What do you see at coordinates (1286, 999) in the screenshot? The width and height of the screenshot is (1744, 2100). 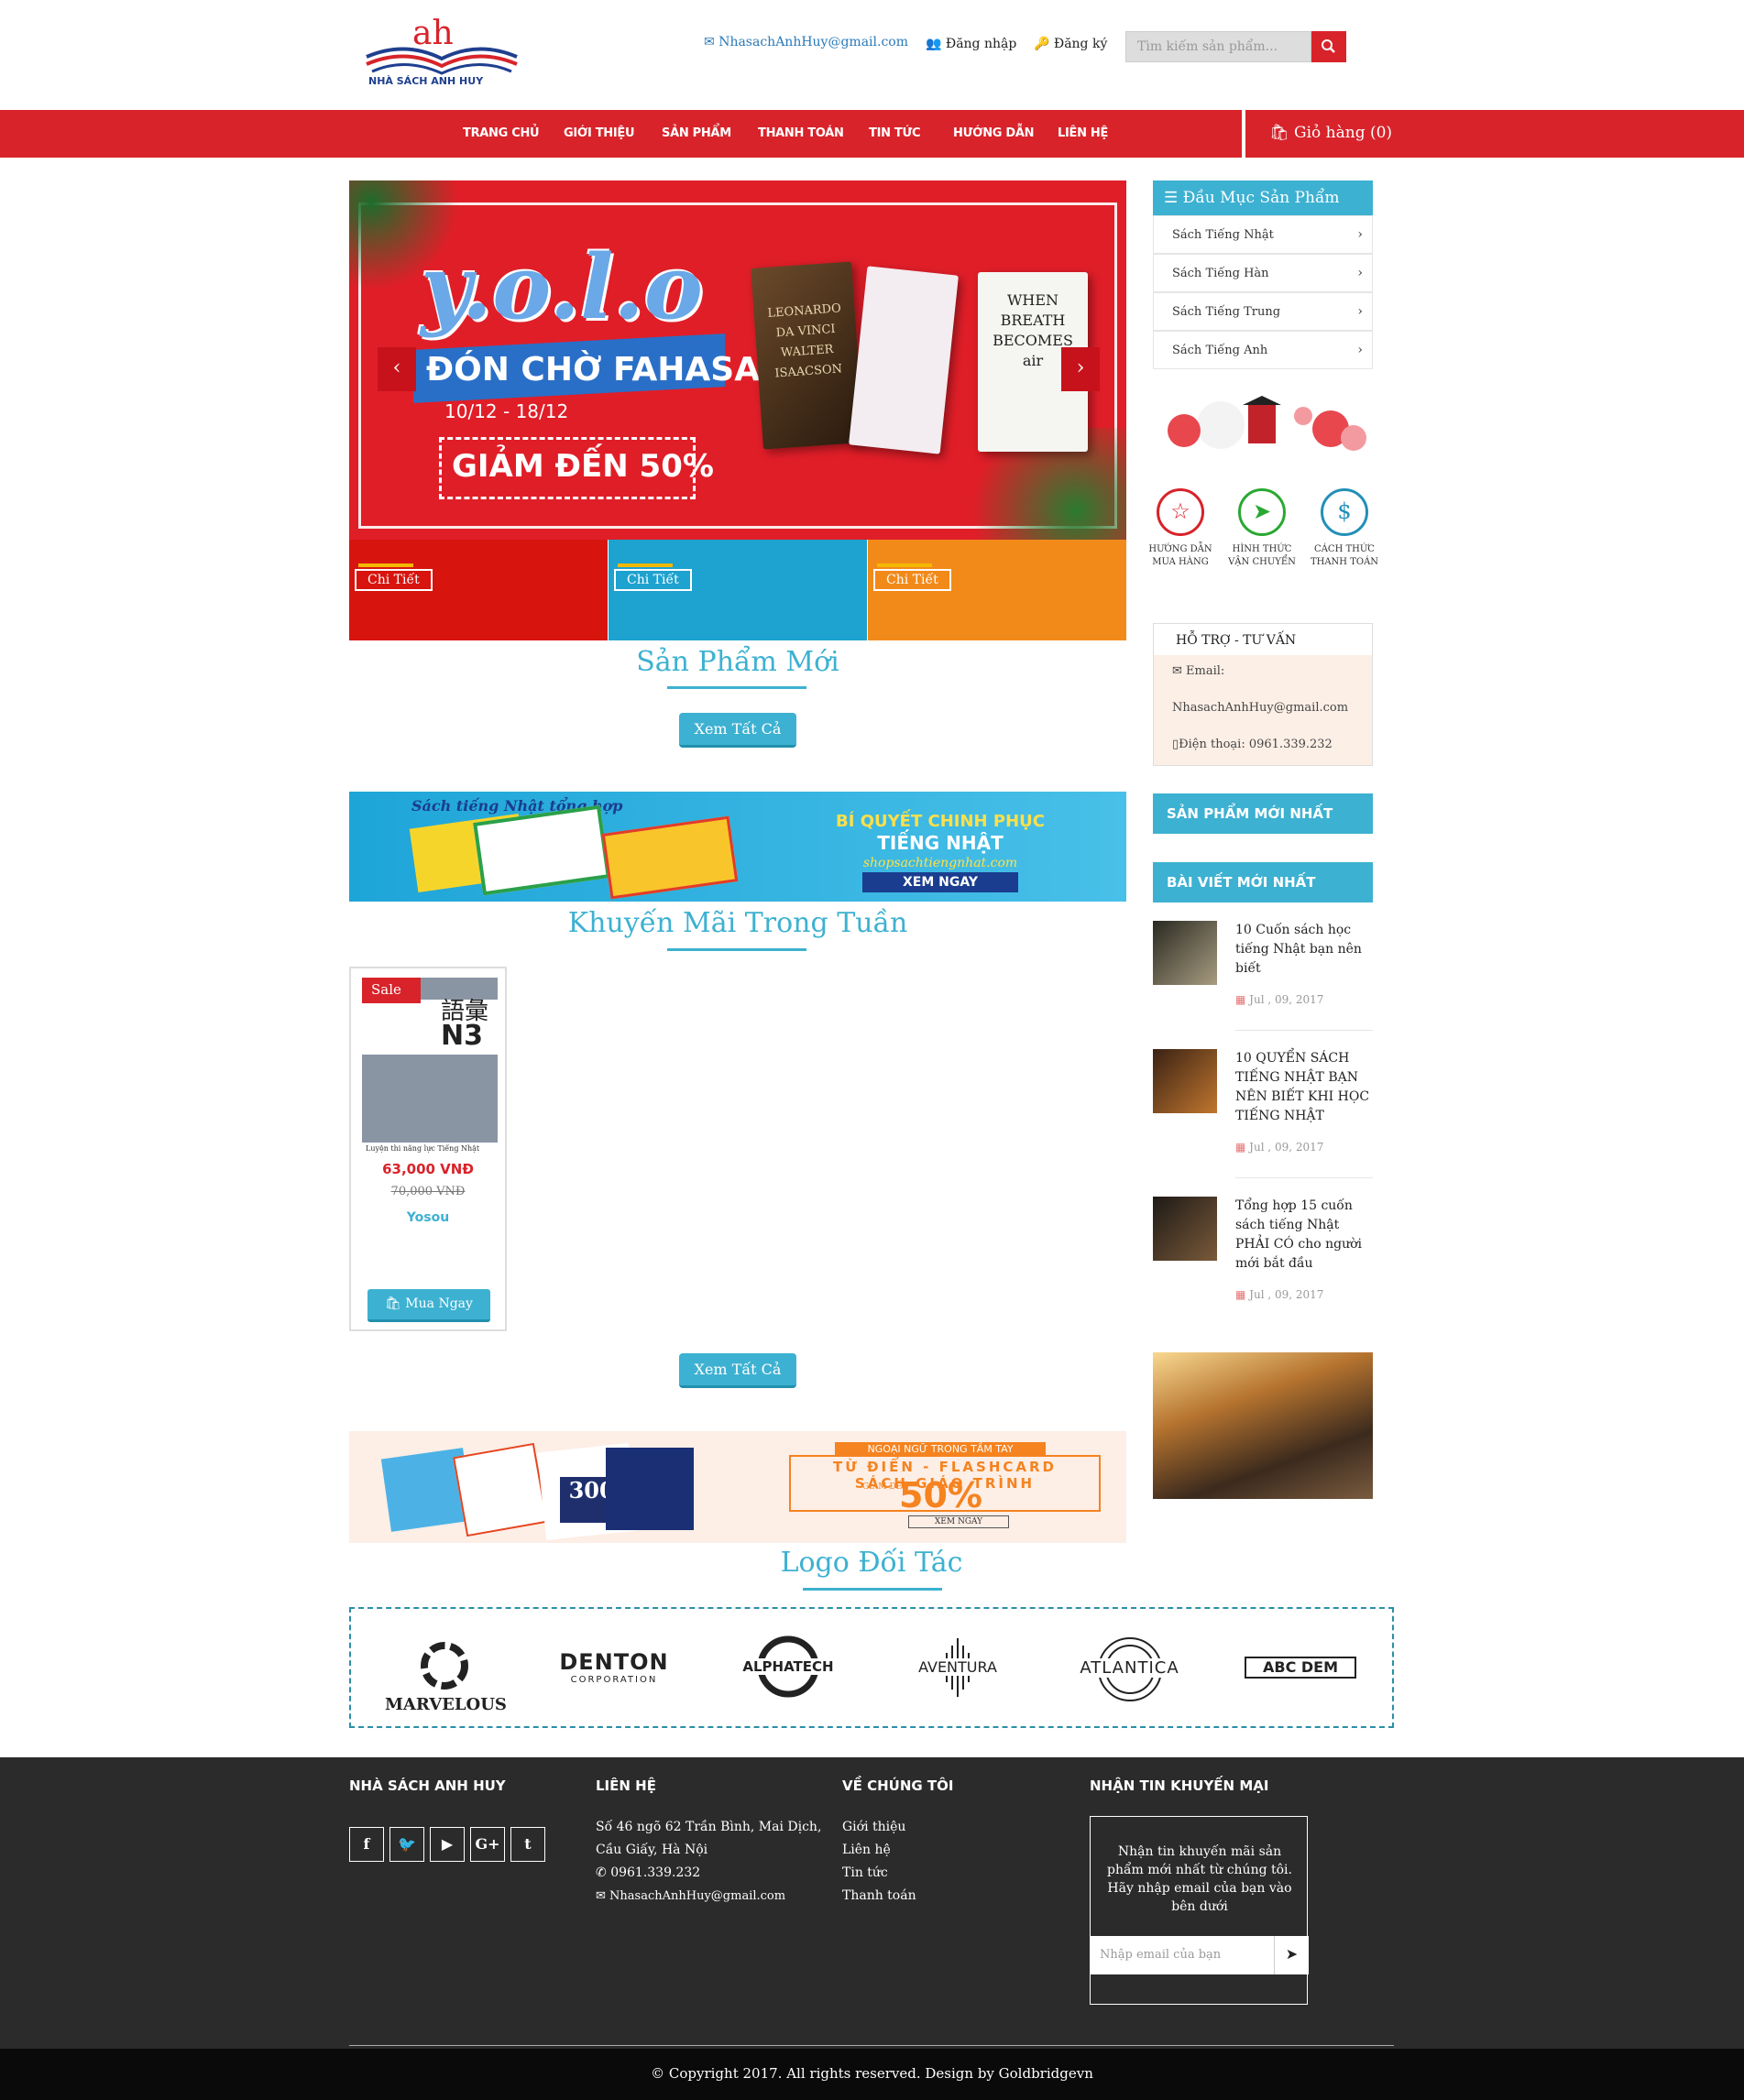 I see `post-date-text: Jul , 09, 2017` at bounding box center [1286, 999].